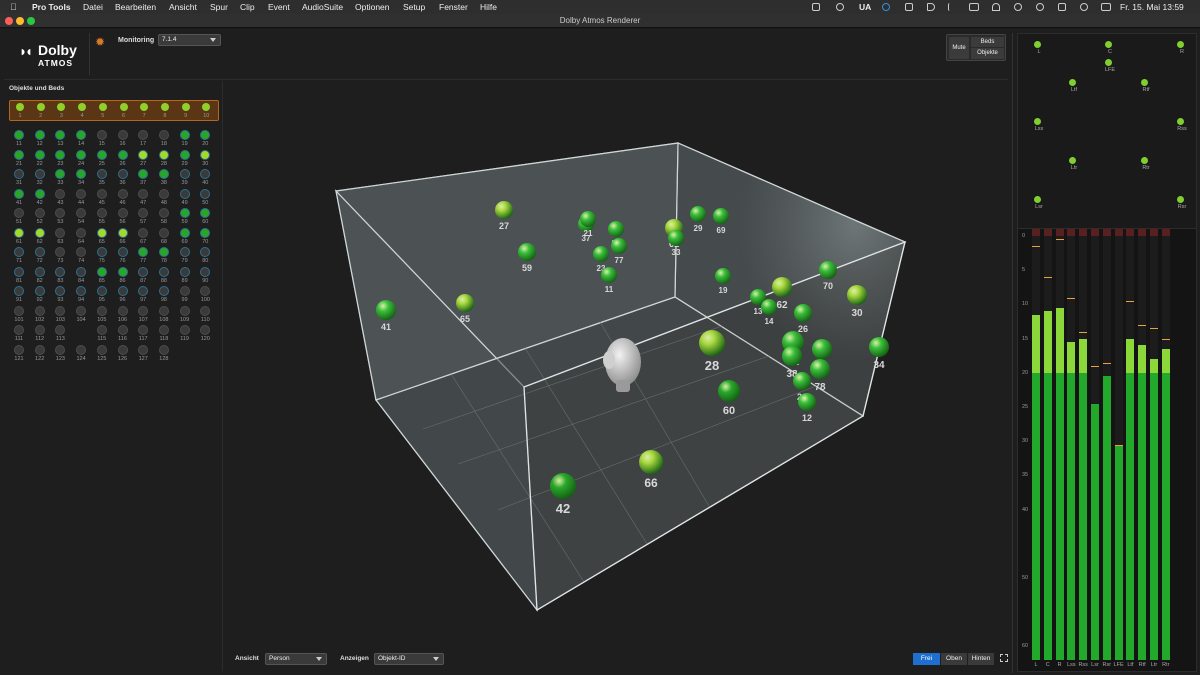 The height and width of the screenshot is (675, 1200). I want to click on keyboard-input-indicator: UA, so click(865, 7).